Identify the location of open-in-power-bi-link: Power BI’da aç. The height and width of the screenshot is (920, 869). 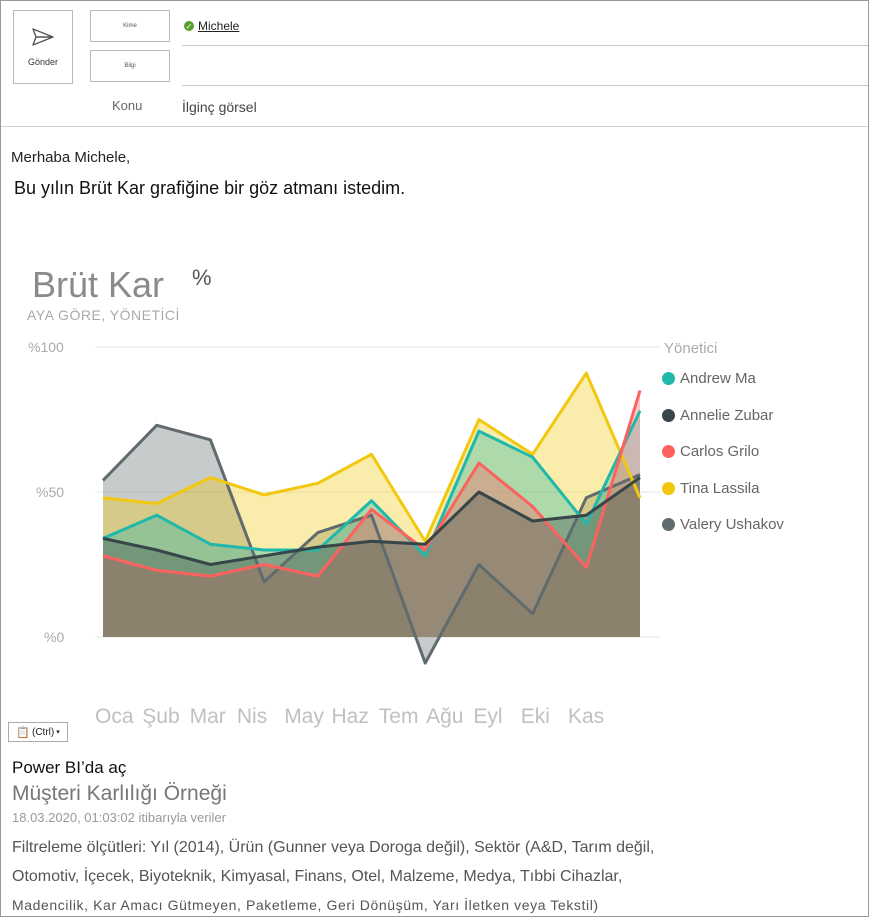
(69, 768).